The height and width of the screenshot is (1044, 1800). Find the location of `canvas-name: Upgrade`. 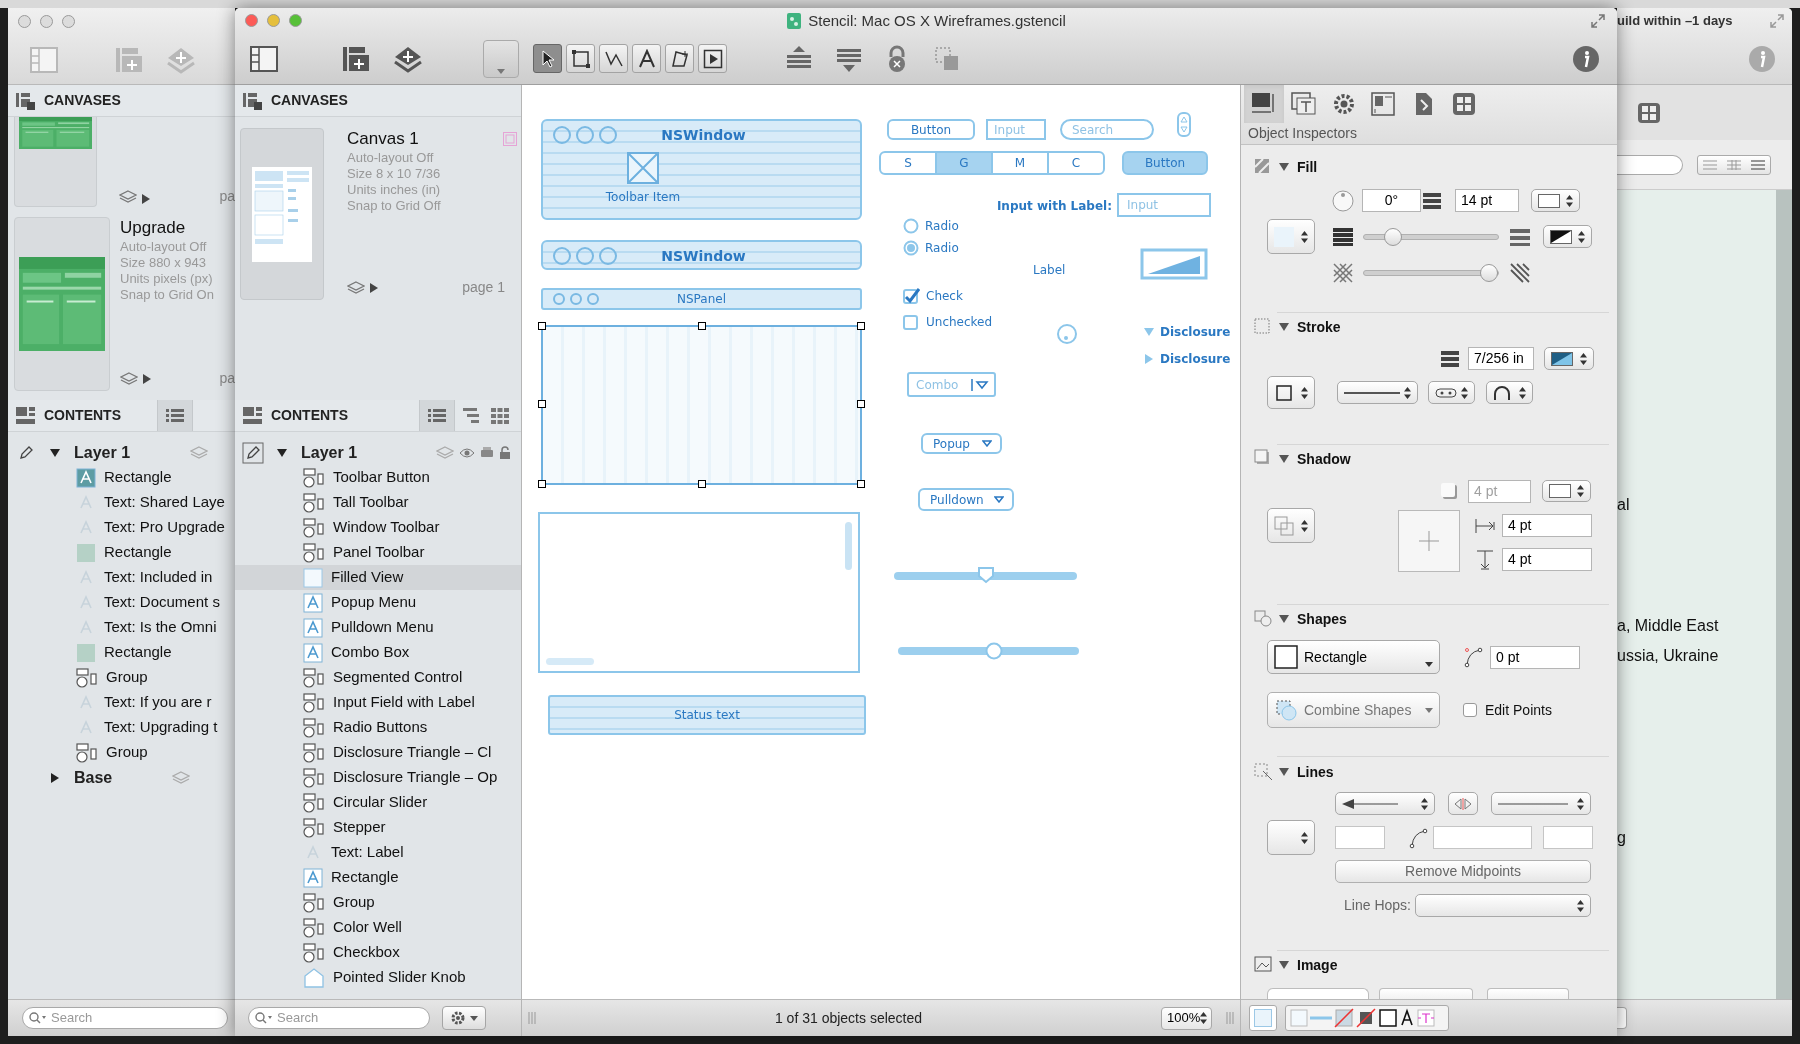

canvas-name: Upgrade is located at coordinates (153, 228).